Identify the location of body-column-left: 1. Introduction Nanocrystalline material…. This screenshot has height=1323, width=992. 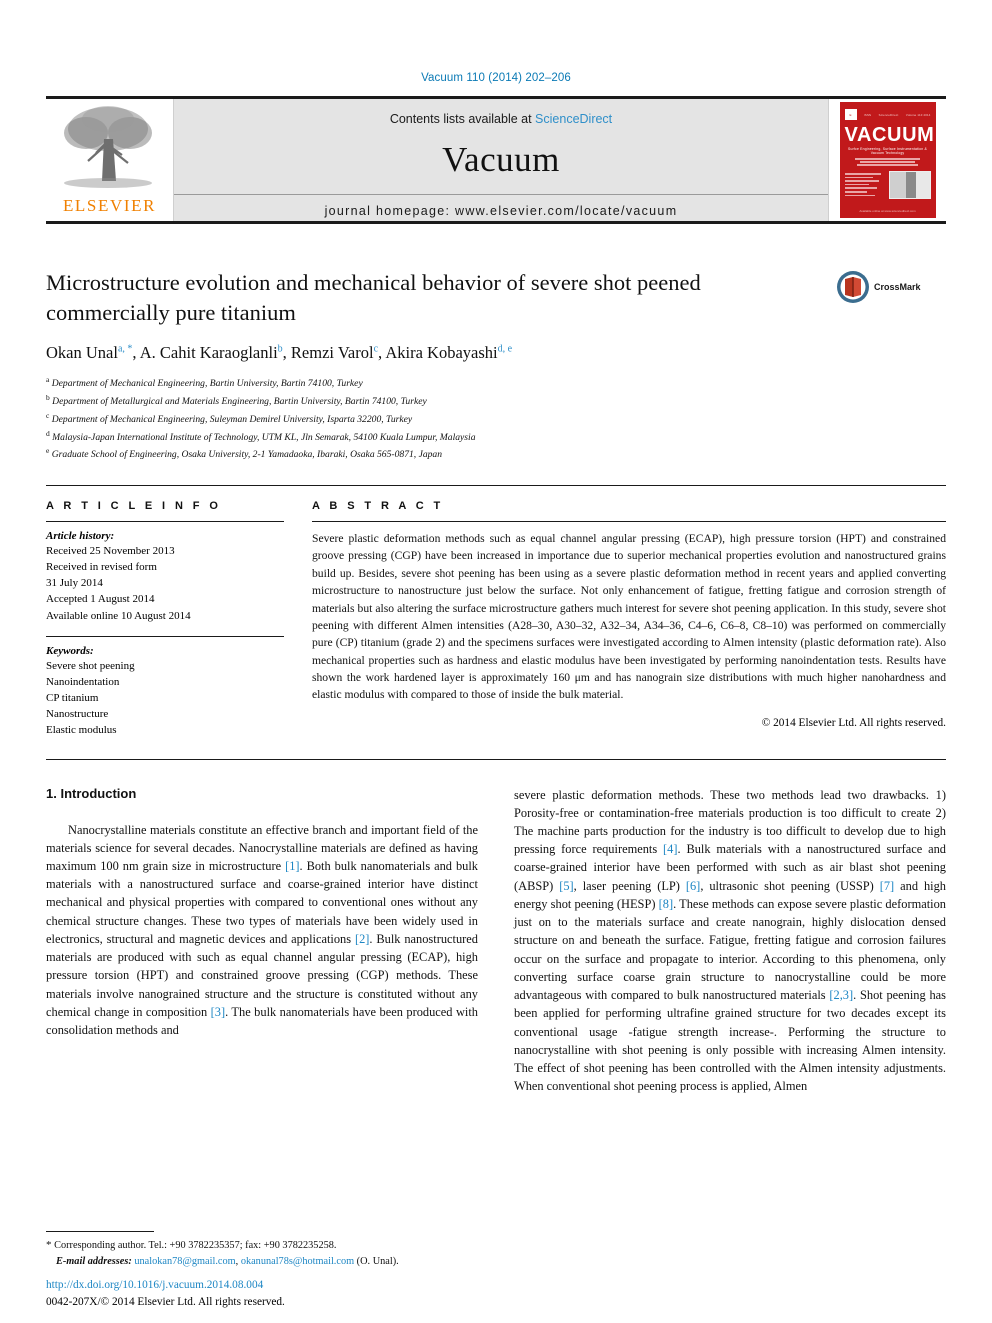
(262, 941).